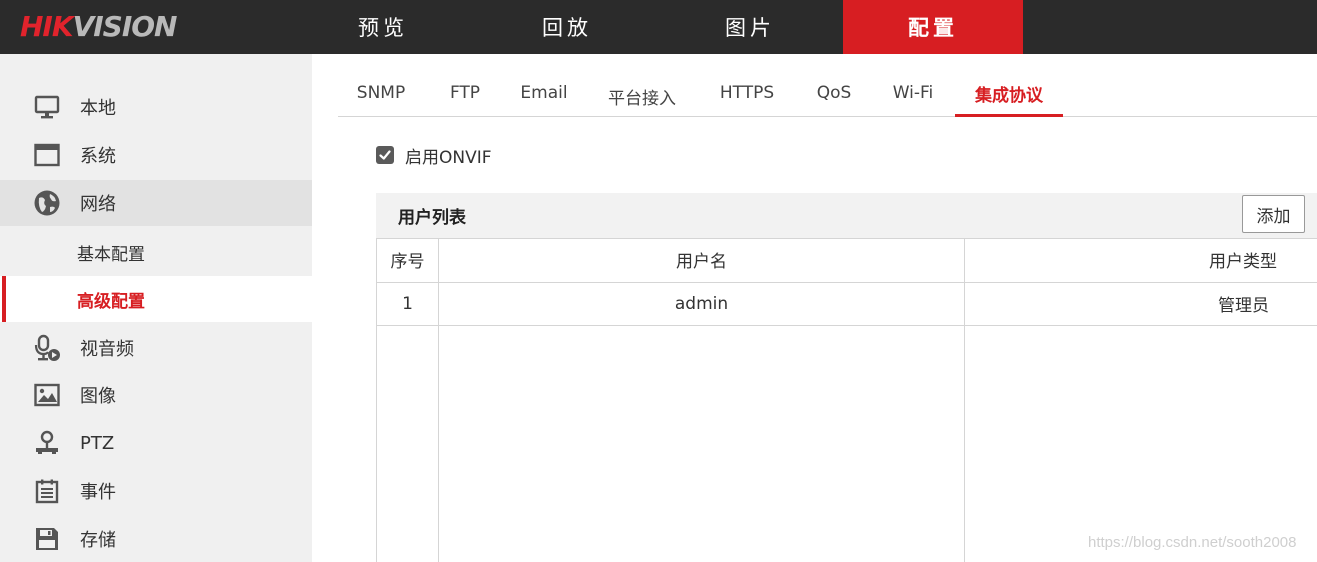 Image resolution: width=1317 pixels, height=562 pixels. I want to click on add-user-button: 添加, so click(1273, 214).